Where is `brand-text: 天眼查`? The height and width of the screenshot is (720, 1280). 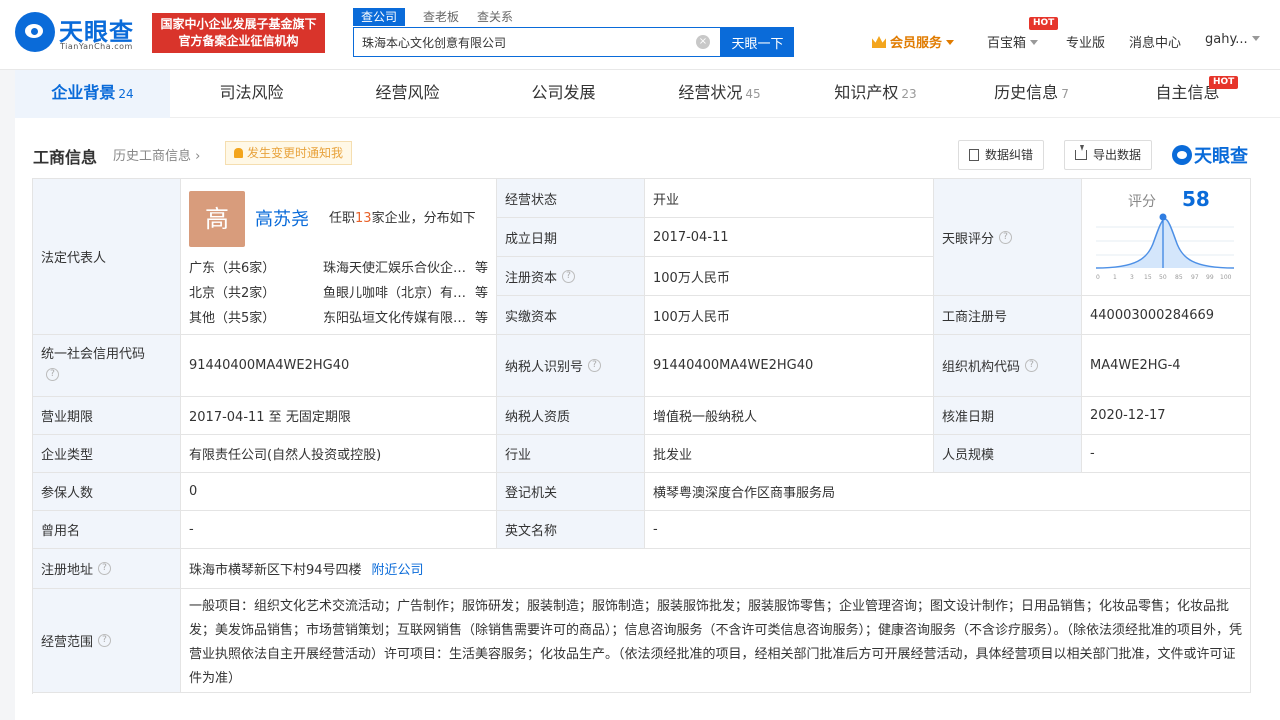 brand-text: 天眼查 is located at coordinates (1221, 156).